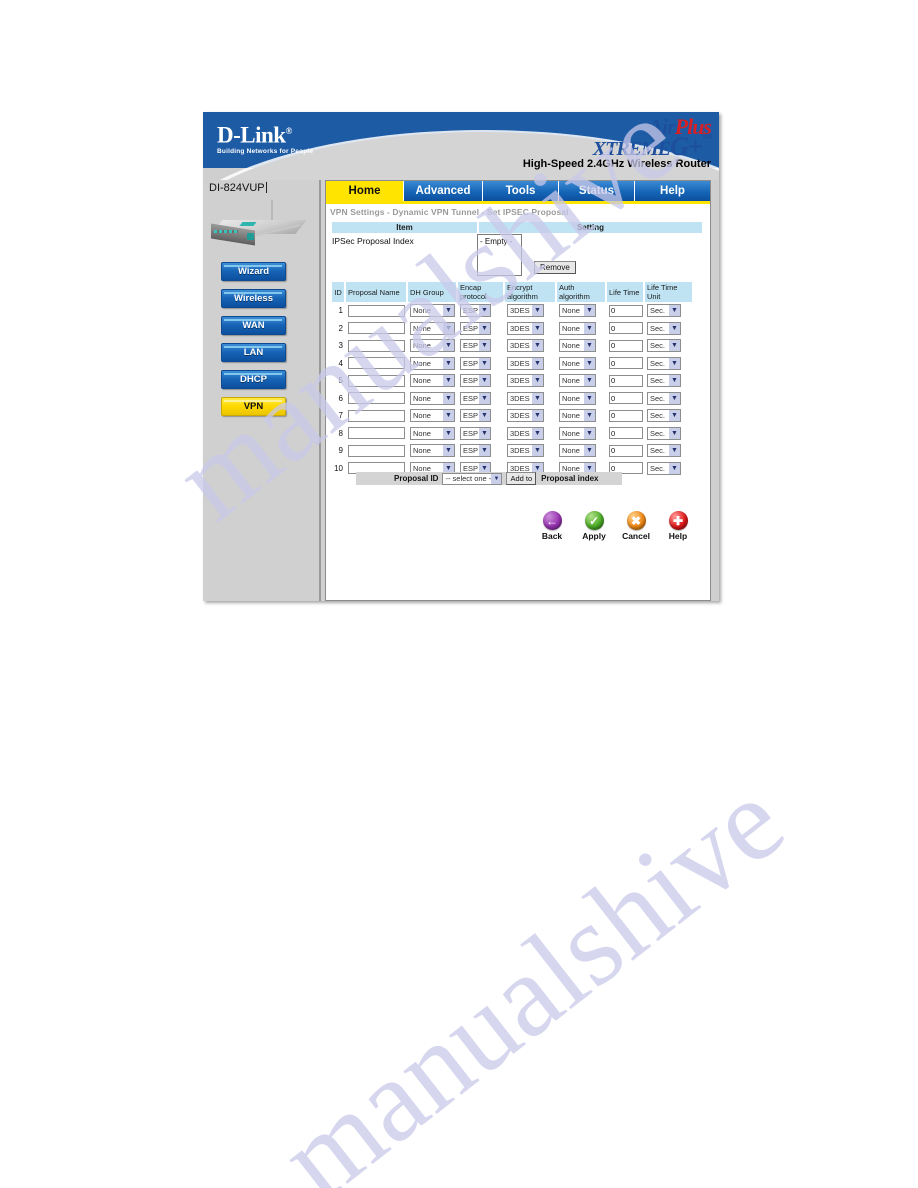  I want to click on help-button: ✚ Help, so click(678, 526).